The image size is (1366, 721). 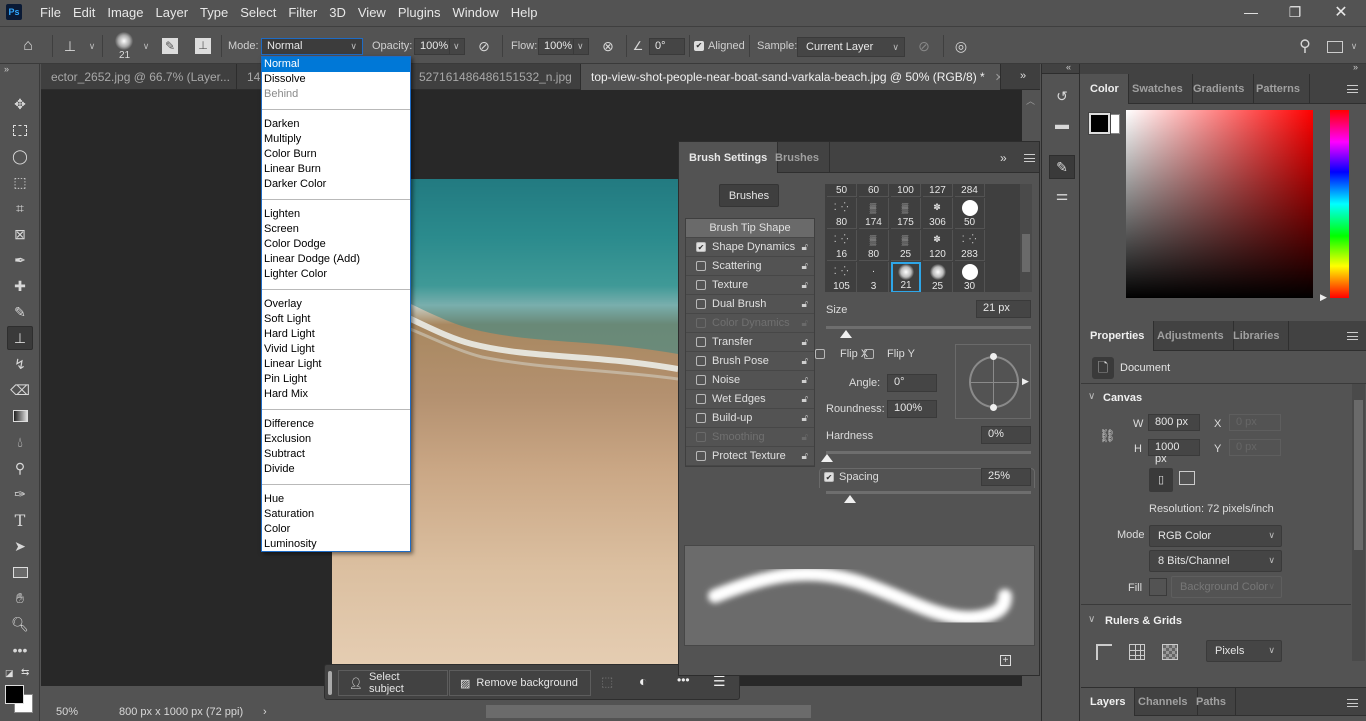 What do you see at coordinates (1215, 536) in the screenshot?
I see `color-mode-select: RGB Color ∨` at bounding box center [1215, 536].